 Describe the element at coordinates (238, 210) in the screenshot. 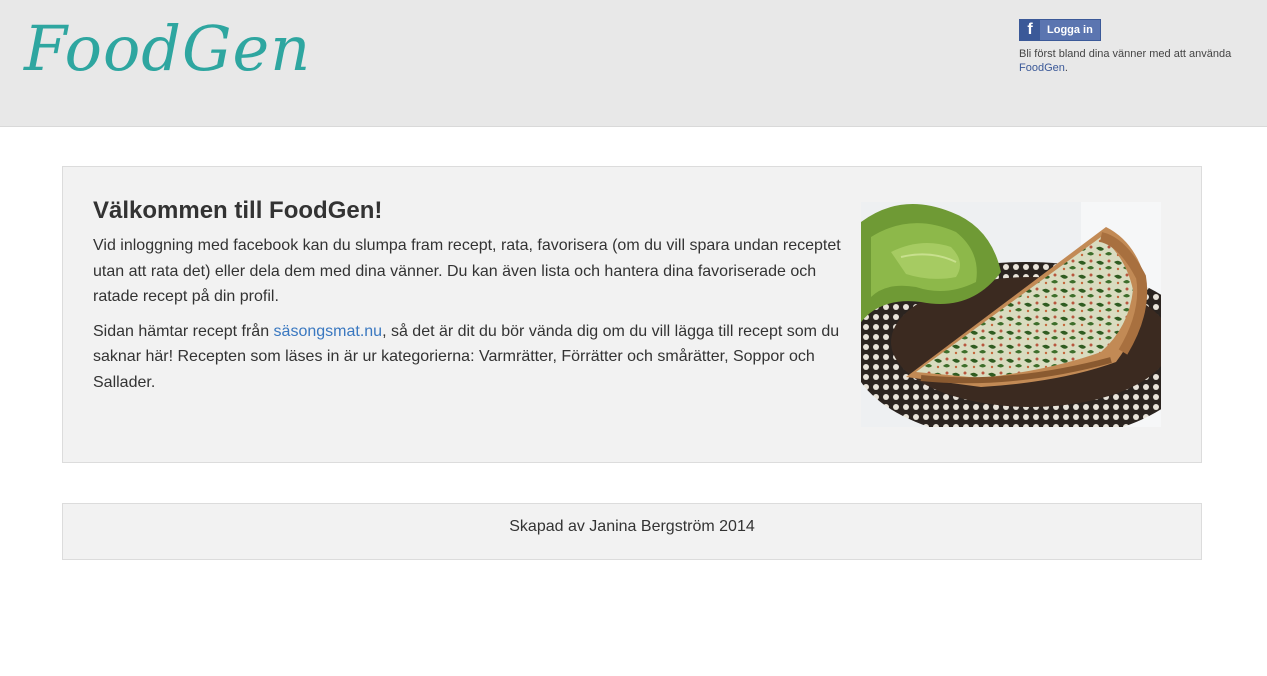

I see `welcome-title: Välkommen till FoodGen!` at that location.